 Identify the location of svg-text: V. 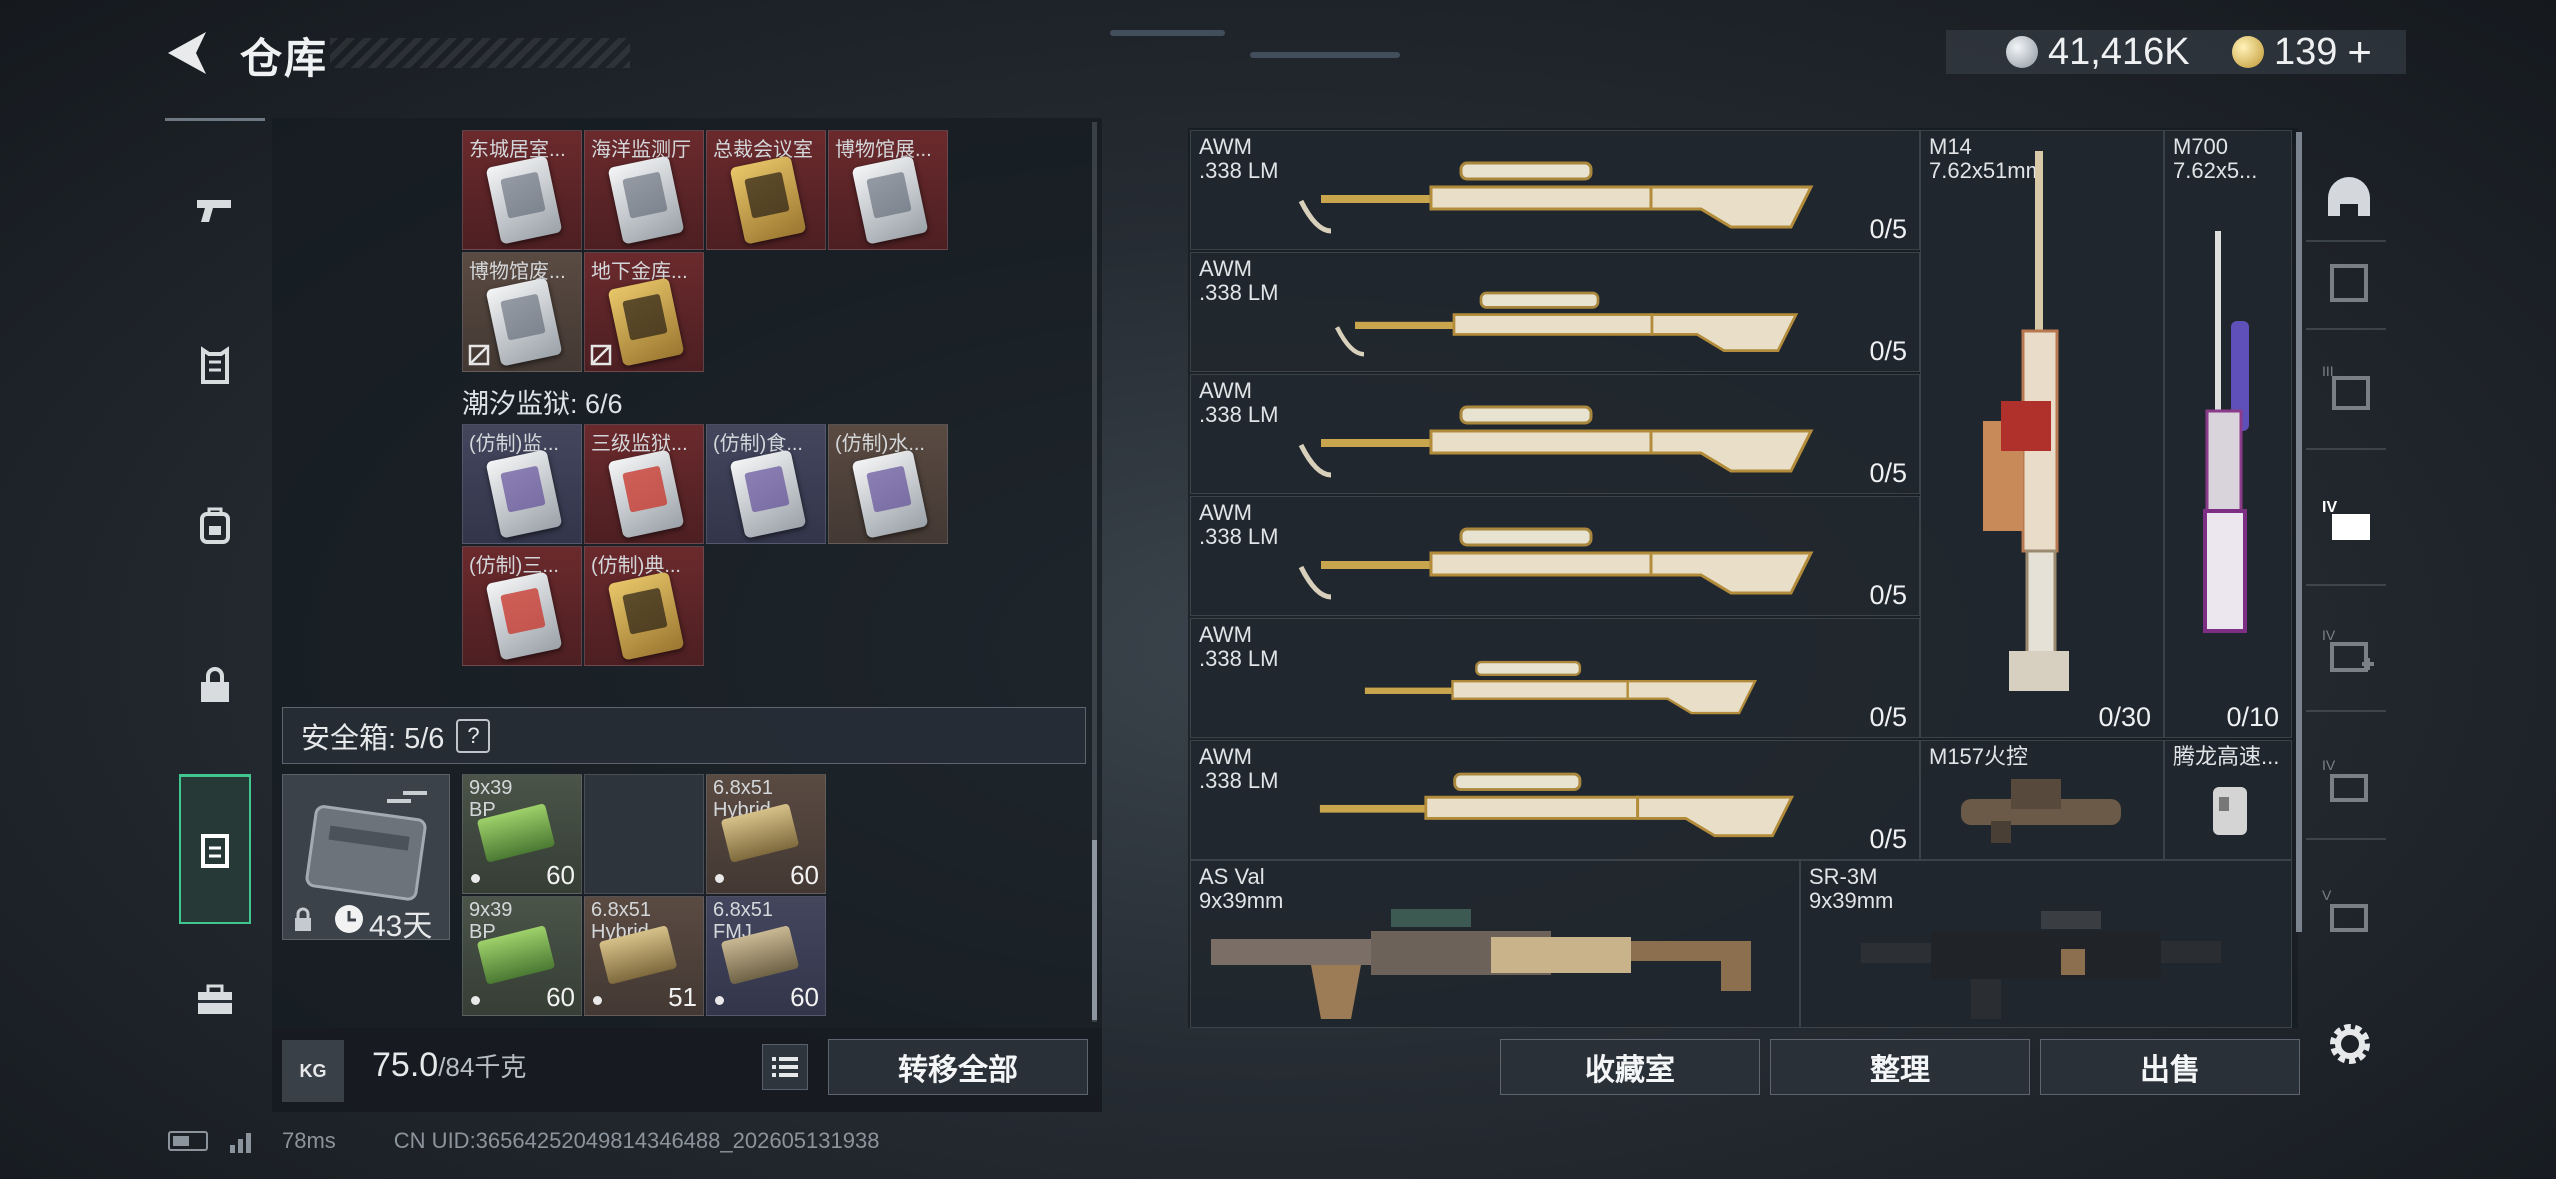
(2327, 895).